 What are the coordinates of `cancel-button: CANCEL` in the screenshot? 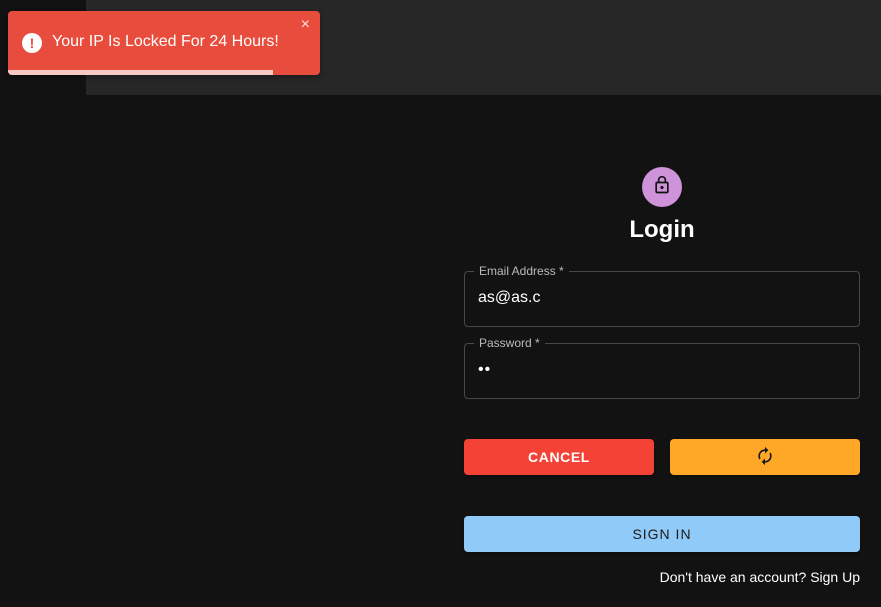 It's located at (559, 457).